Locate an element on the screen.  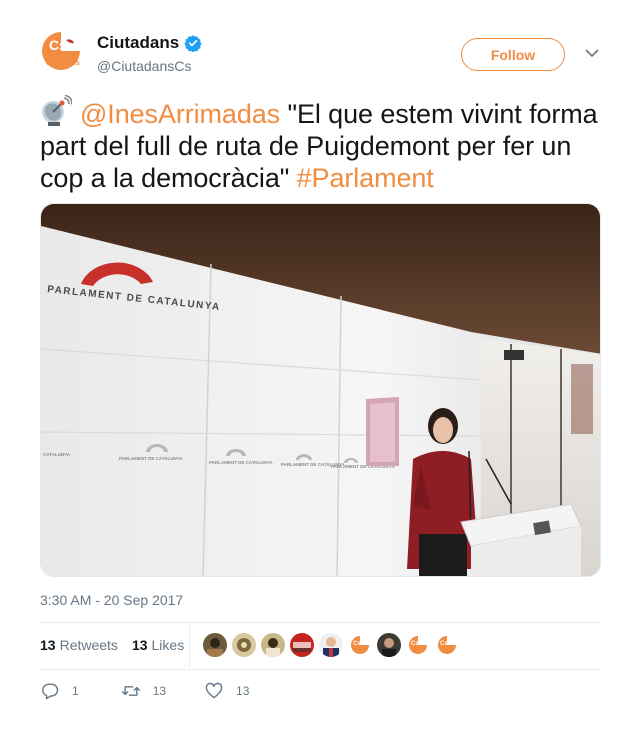
reply-count: 1 is located at coordinates (75, 691).